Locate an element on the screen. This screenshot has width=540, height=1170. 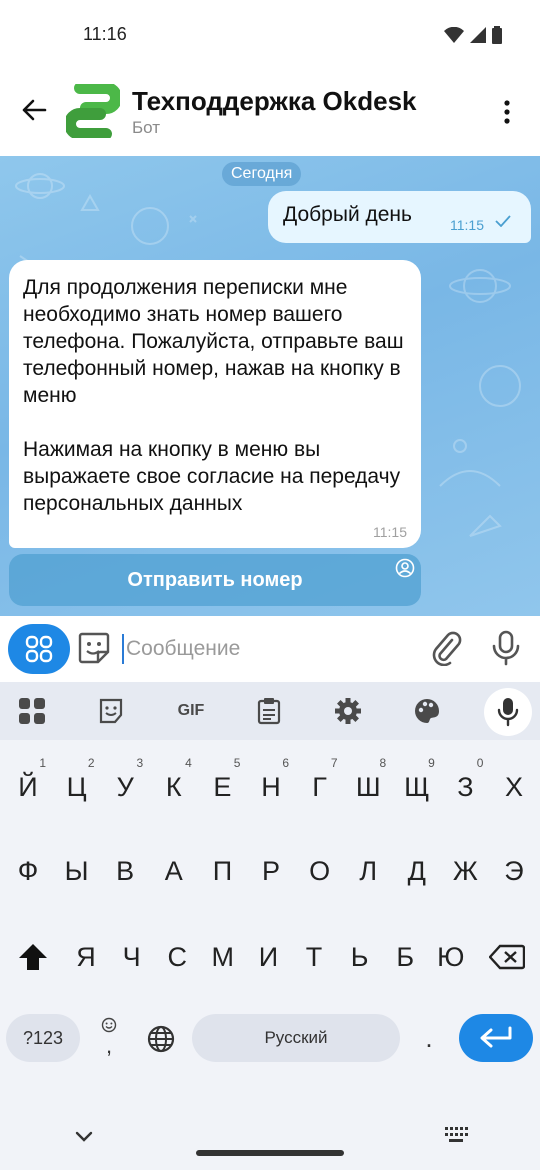
key-label: Ш is located at coordinates (368, 786).